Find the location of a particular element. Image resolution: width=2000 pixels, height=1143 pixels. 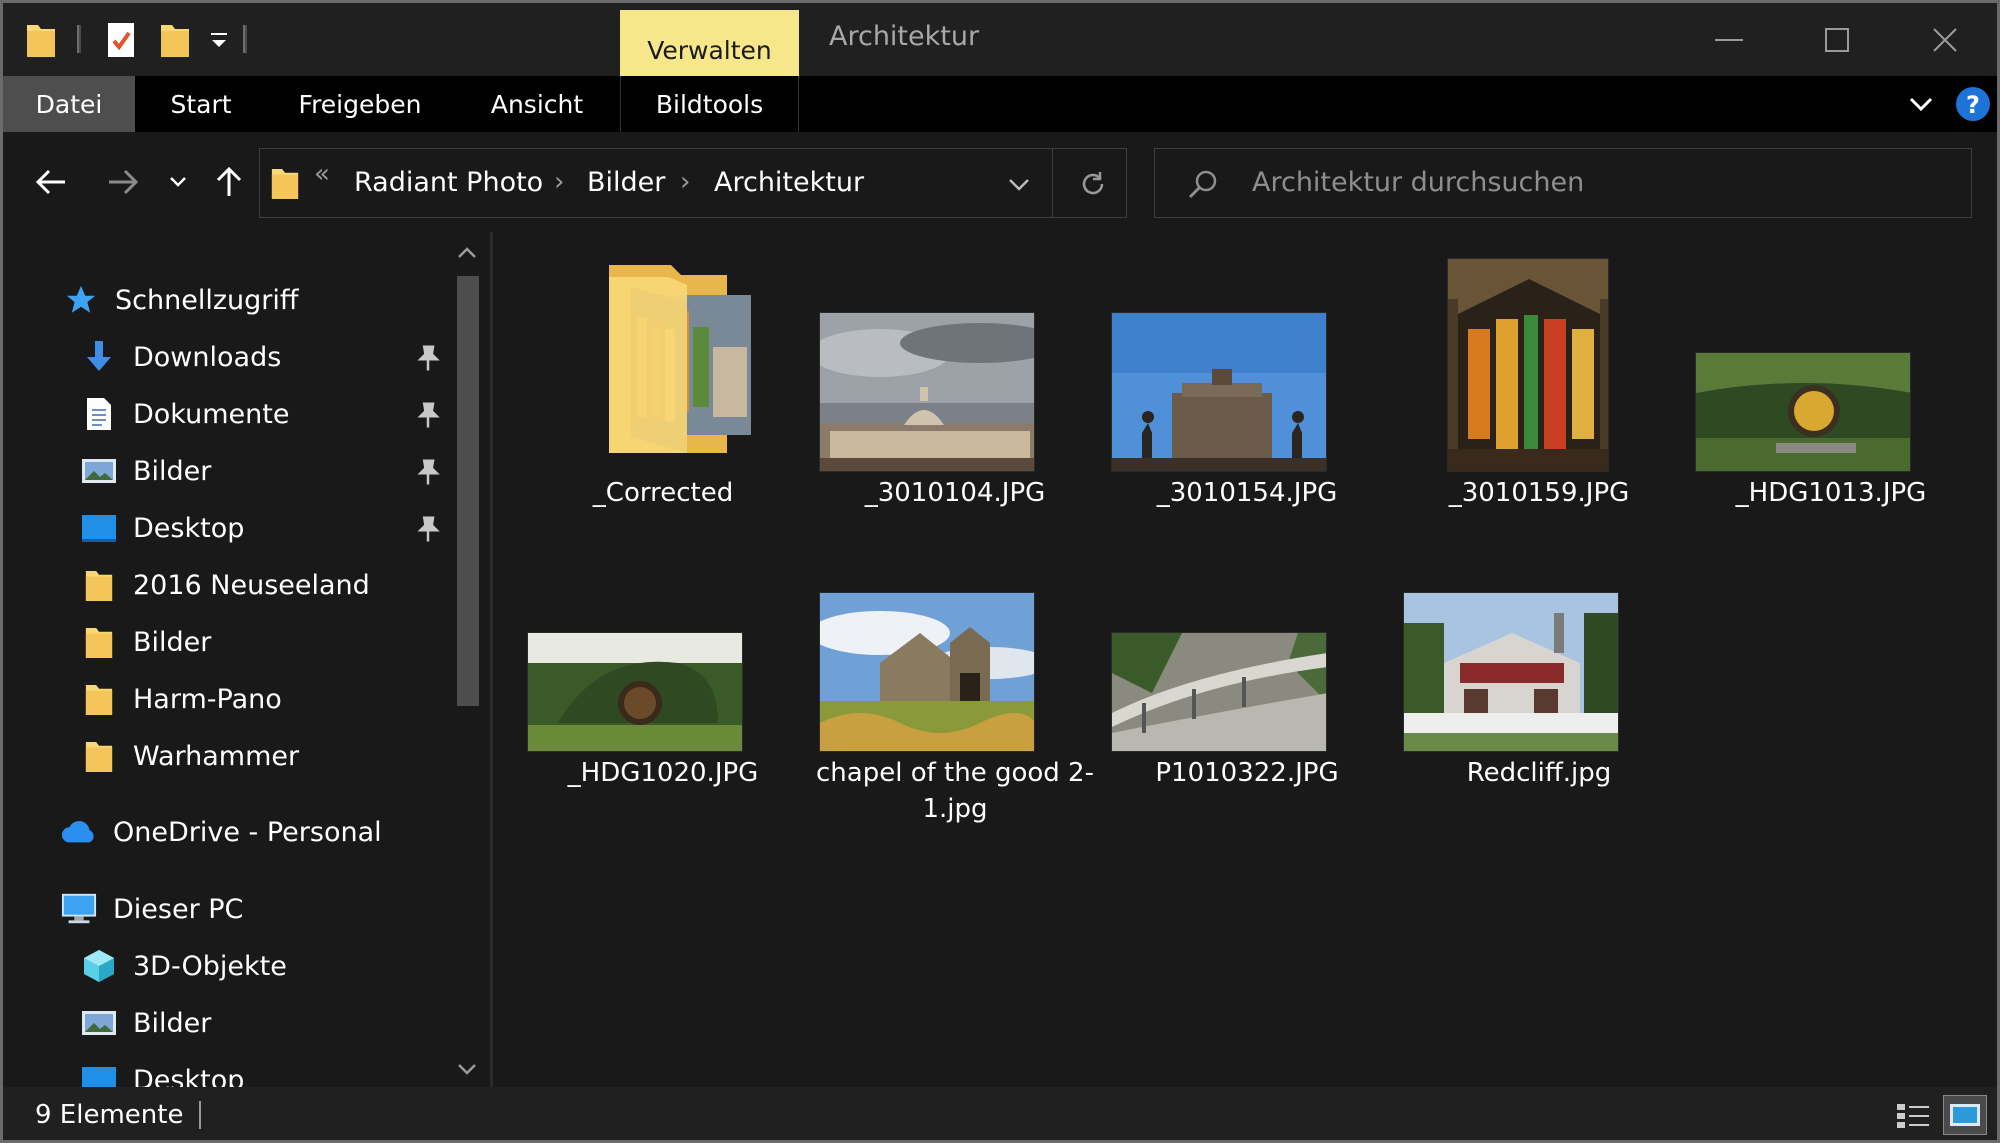

large-icons-view-icon is located at coordinates (1965, 1115).